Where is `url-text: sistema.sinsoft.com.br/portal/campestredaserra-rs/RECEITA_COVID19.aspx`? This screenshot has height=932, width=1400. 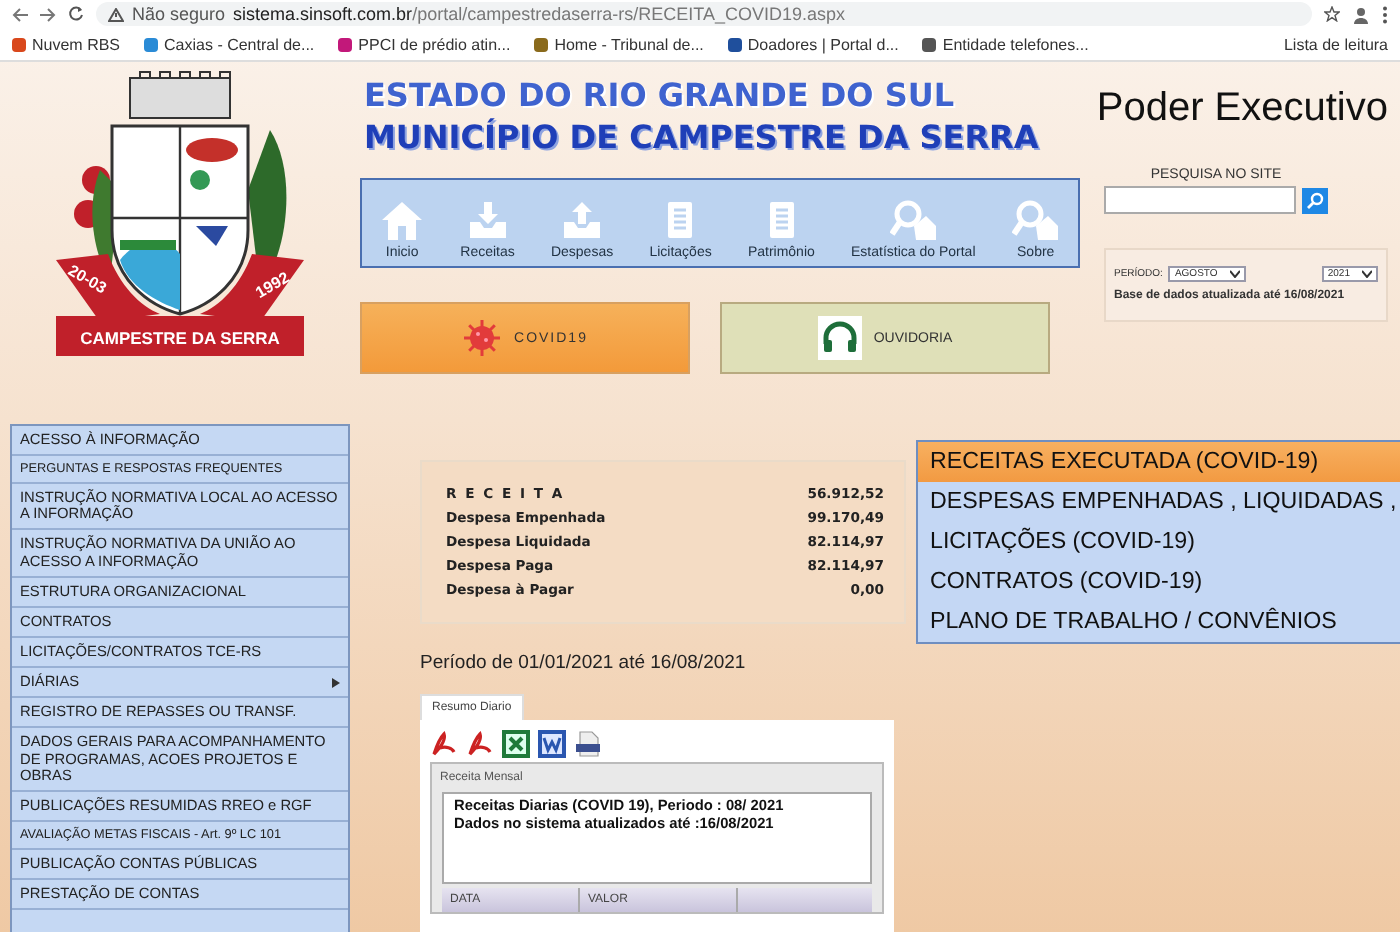
url-text: sistema.sinsoft.com.br/portal/campestredaserra-rs/RECEITA_COVID19.aspx is located at coordinates (539, 14).